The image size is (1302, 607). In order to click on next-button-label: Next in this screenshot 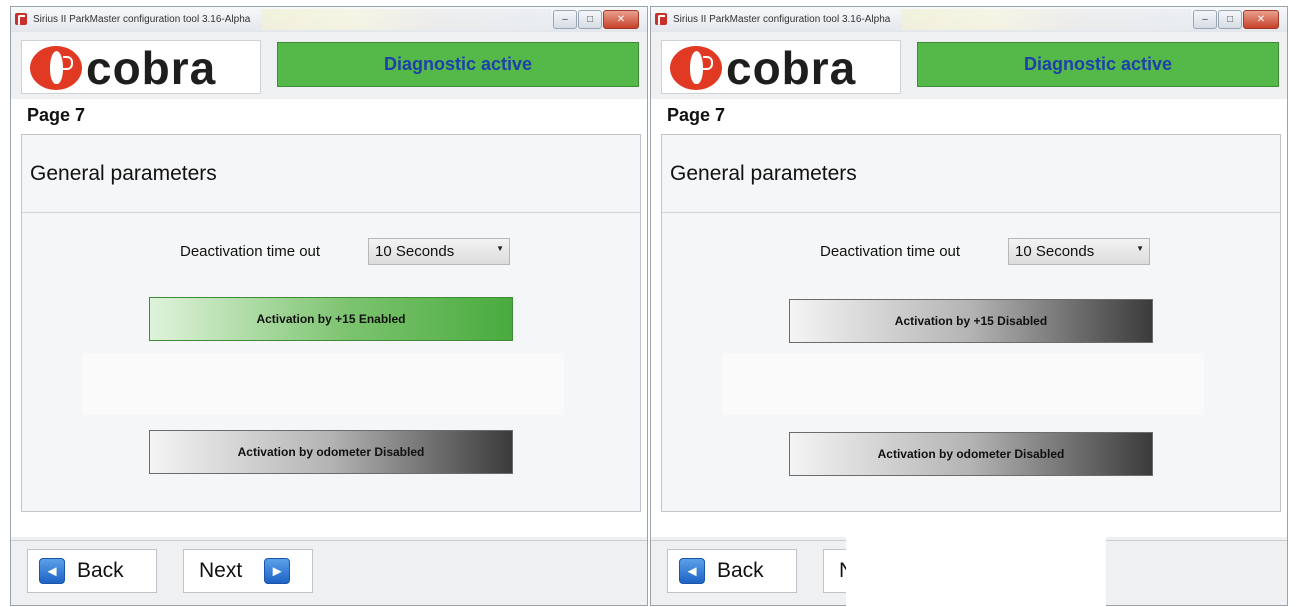, I will do `click(221, 570)`.